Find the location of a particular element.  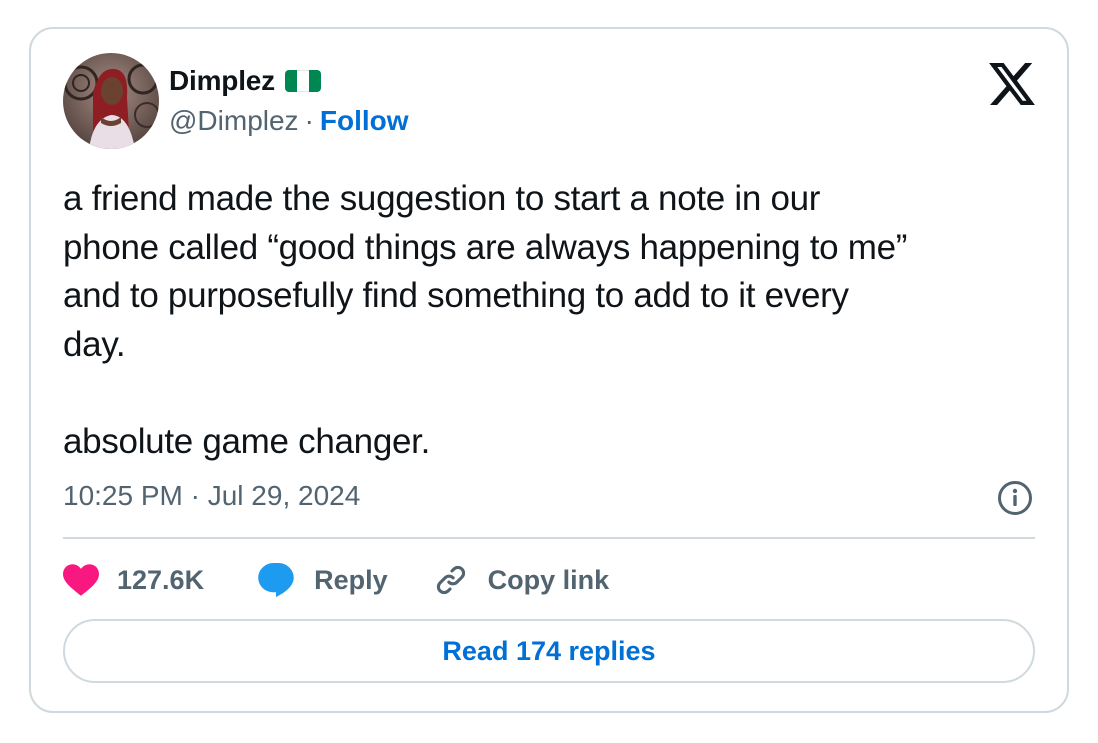

author-handle: @Dimplez is located at coordinates (234, 121).